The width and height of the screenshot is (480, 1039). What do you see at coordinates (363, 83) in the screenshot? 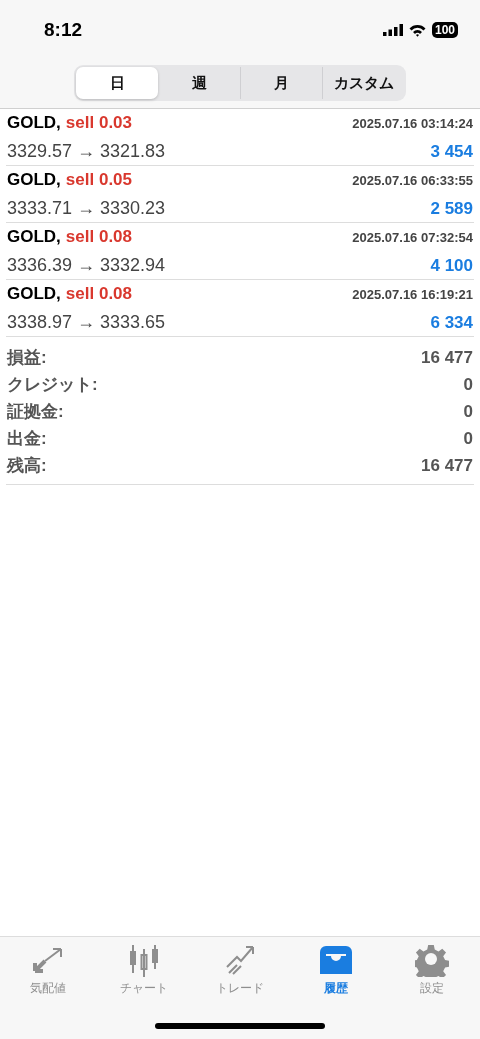
I see `period-tab: カスタム` at bounding box center [363, 83].